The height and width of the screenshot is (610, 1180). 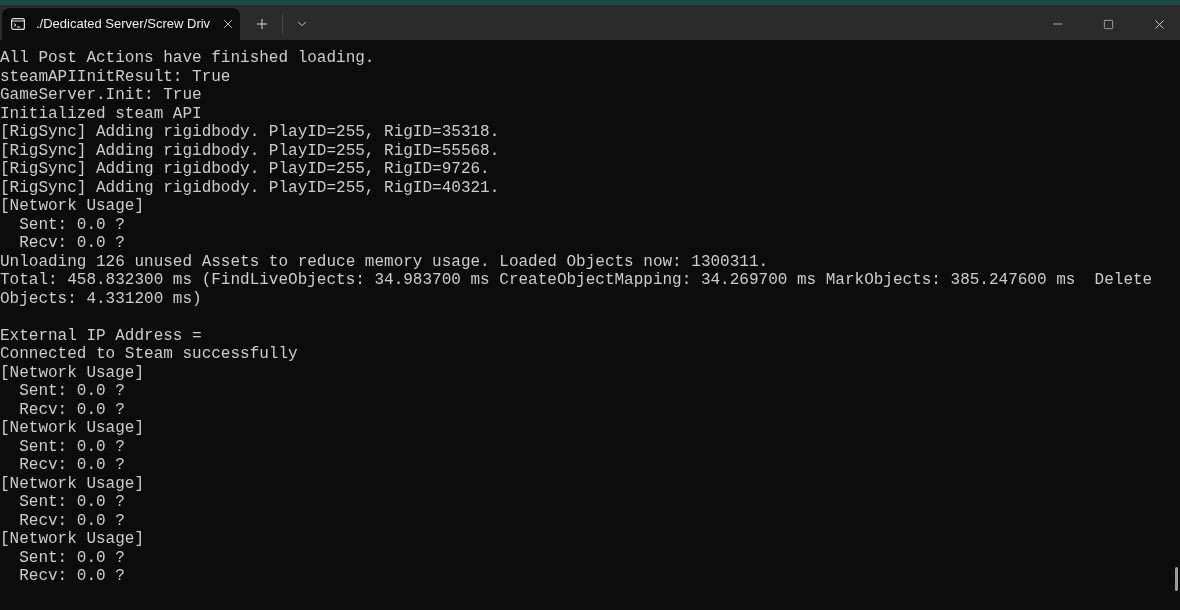 What do you see at coordinates (187, 58) in the screenshot?
I see `output-line: All Post Actions have finished loading.` at bounding box center [187, 58].